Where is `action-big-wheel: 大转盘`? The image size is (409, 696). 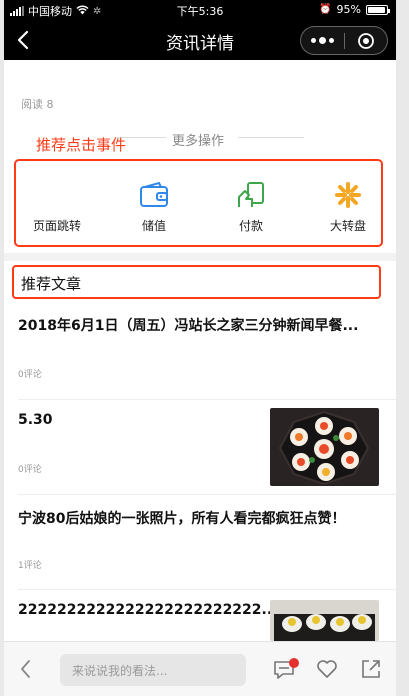 action-big-wheel: 大转盘 is located at coordinates (348, 207).